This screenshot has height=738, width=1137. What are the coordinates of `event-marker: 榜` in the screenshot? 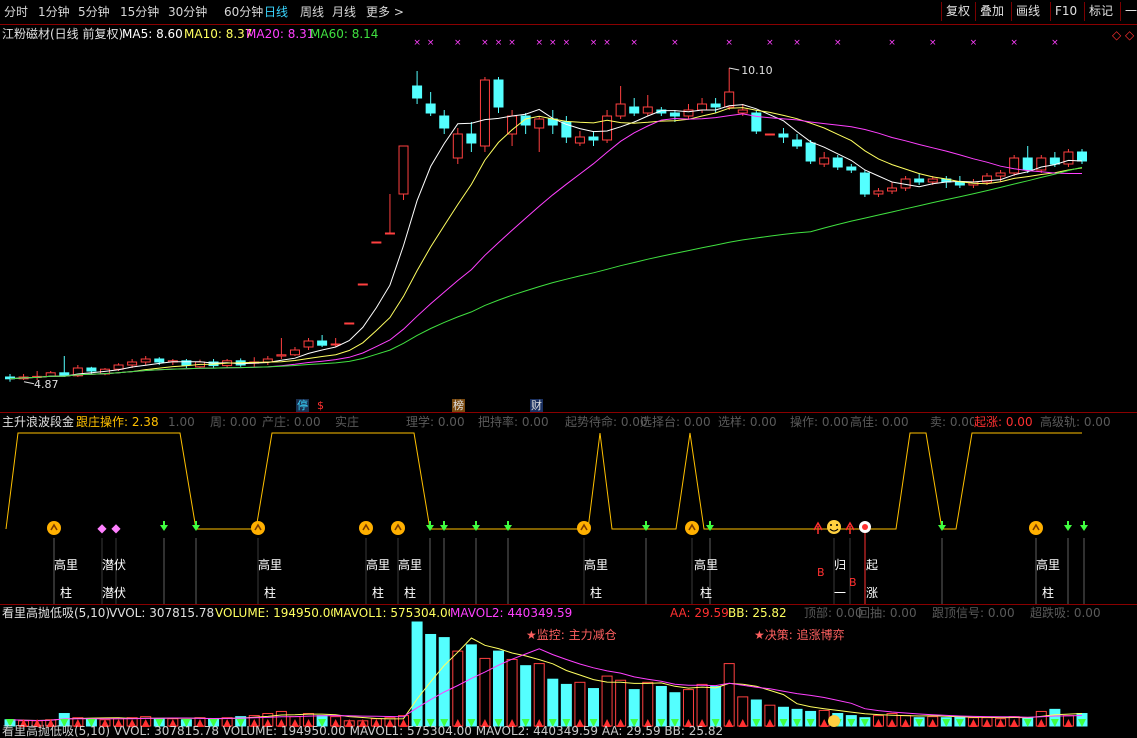 It's located at (458, 405).